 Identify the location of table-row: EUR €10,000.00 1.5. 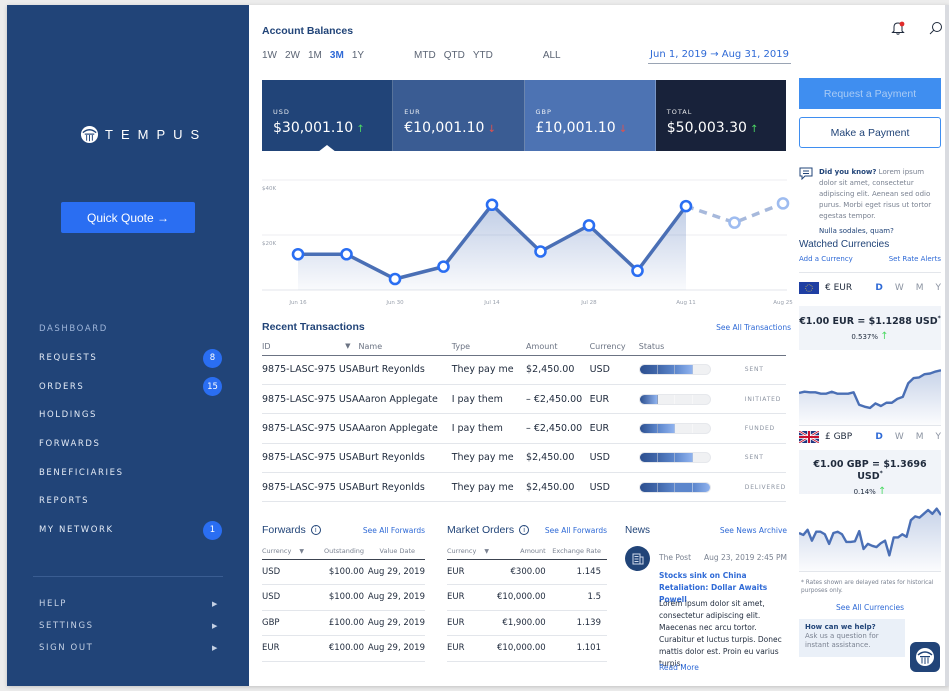
(527, 597).